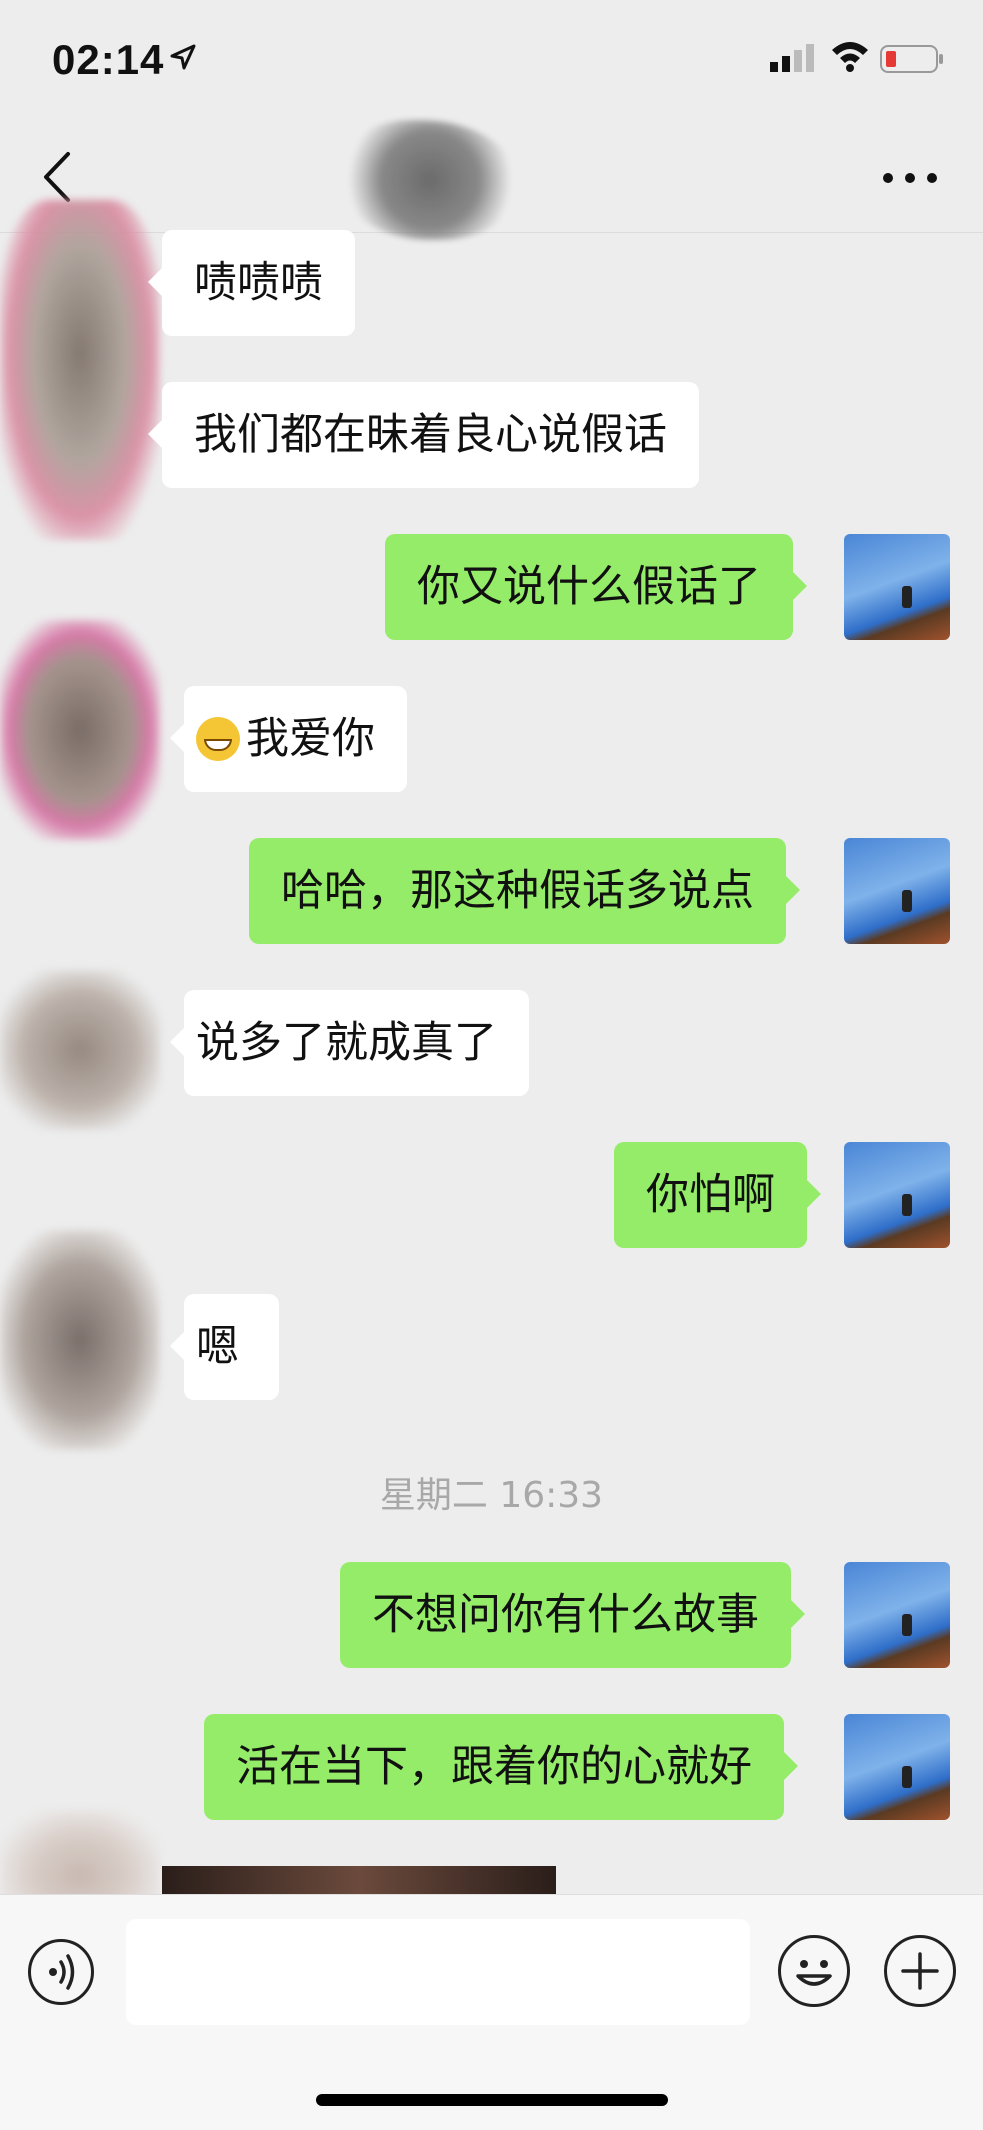 The image size is (983, 2130). What do you see at coordinates (492, 2100) in the screenshot?
I see `home-indicator` at bounding box center [492, 2100].